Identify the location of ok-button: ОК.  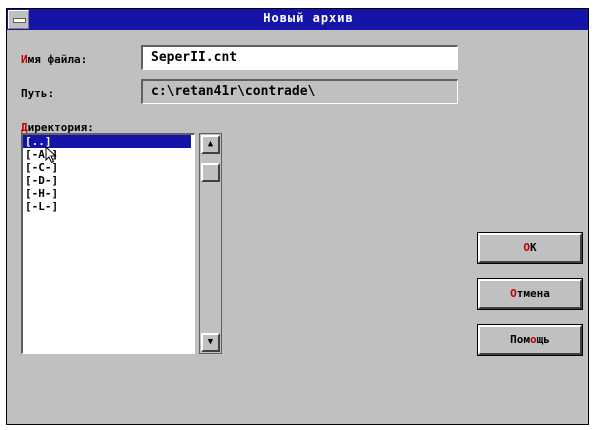
(530, 248).